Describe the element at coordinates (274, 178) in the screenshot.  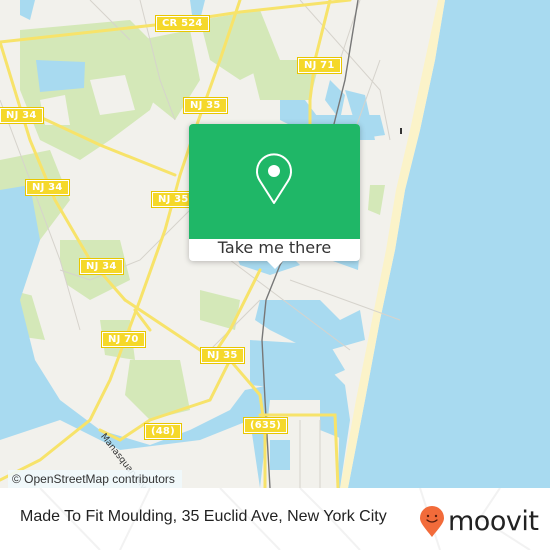
I see `location-pin-icon` at that location.